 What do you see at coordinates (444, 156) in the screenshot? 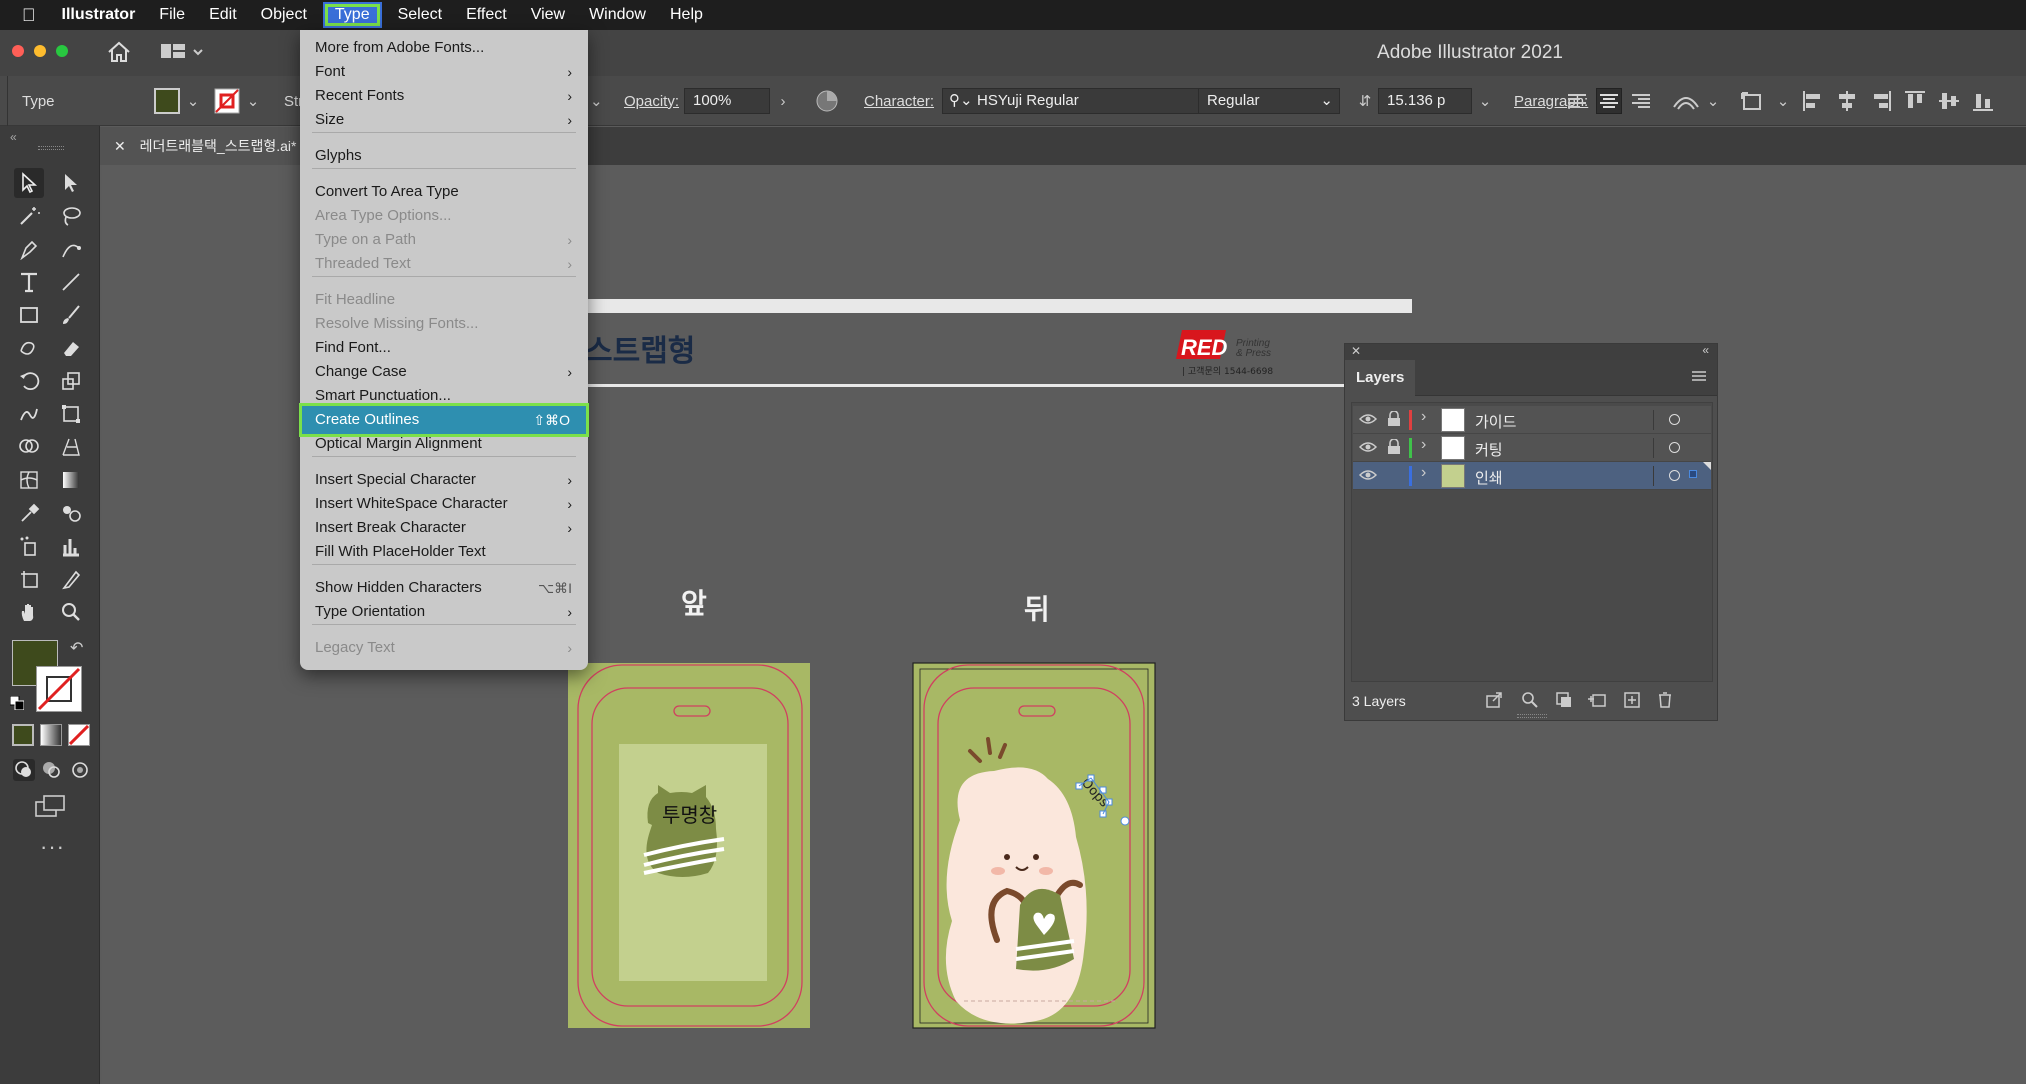
I see `type-menu-item-glyphs: Glyphs` at bounding box center [444, 156].